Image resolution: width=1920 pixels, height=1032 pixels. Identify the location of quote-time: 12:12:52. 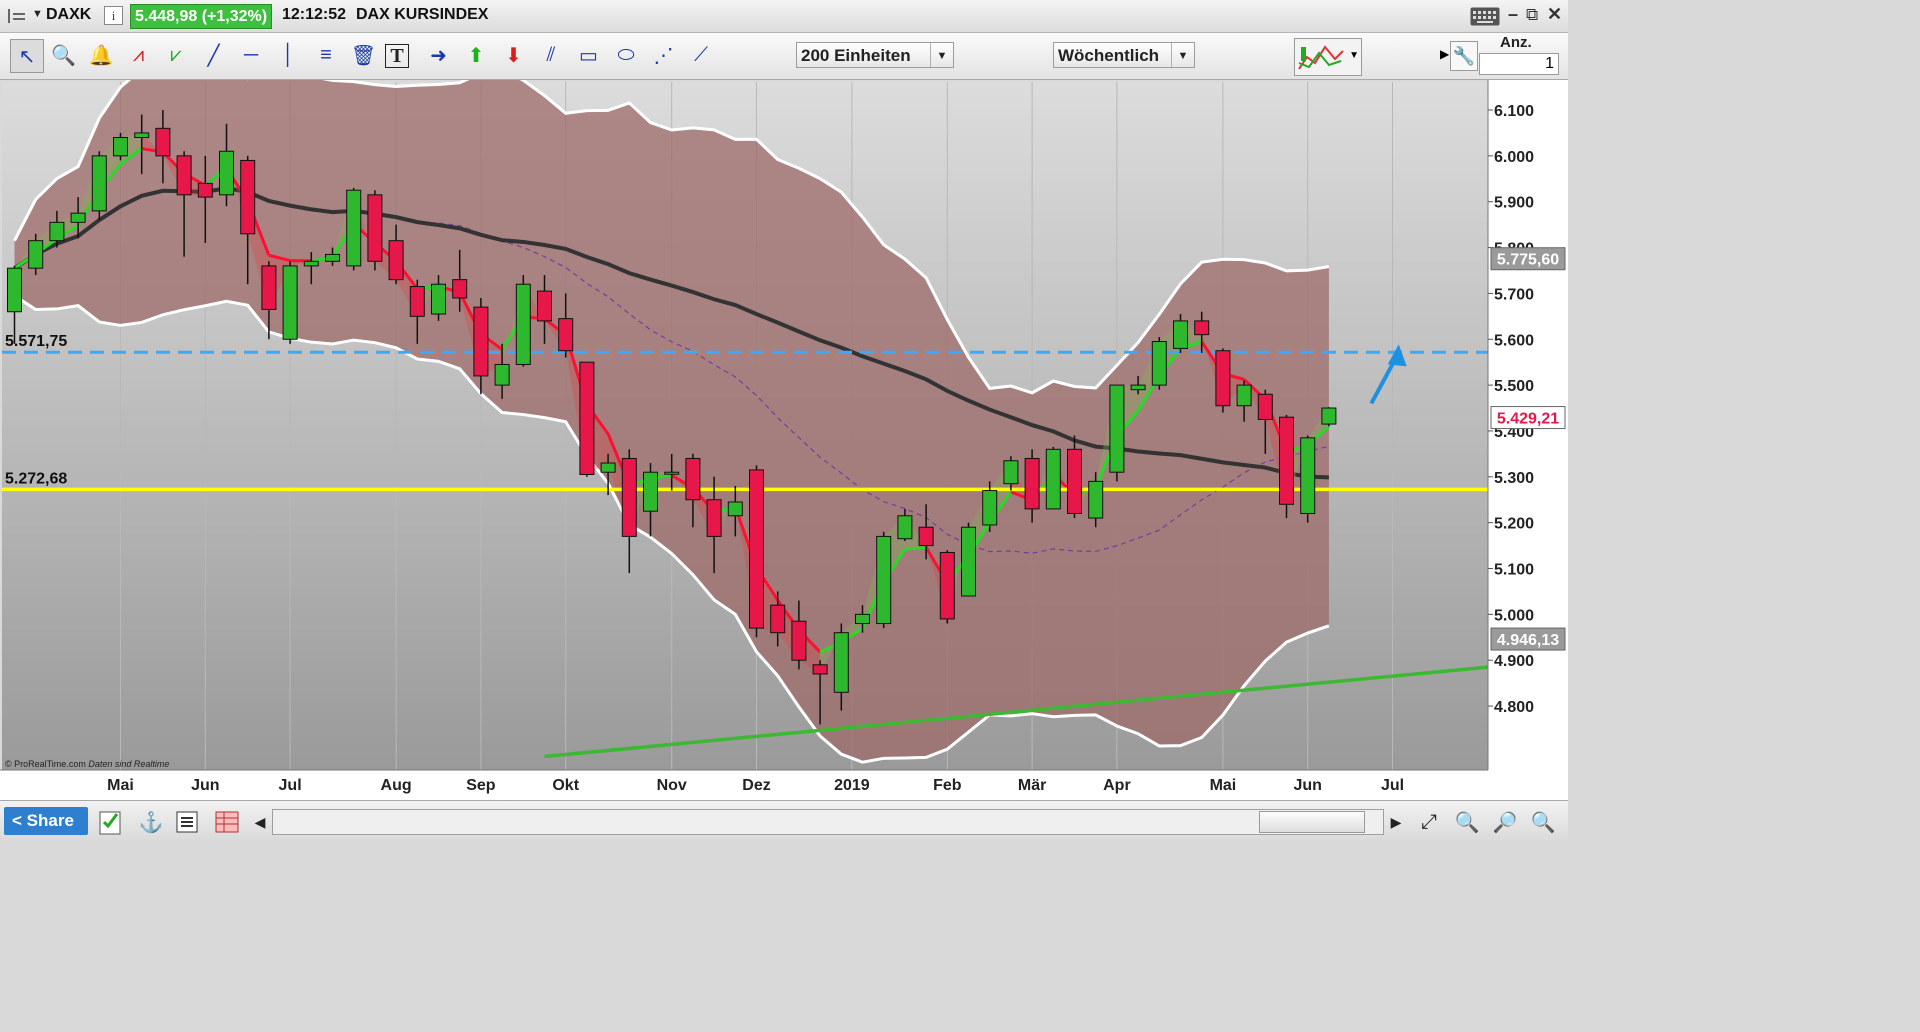
(314, 14).